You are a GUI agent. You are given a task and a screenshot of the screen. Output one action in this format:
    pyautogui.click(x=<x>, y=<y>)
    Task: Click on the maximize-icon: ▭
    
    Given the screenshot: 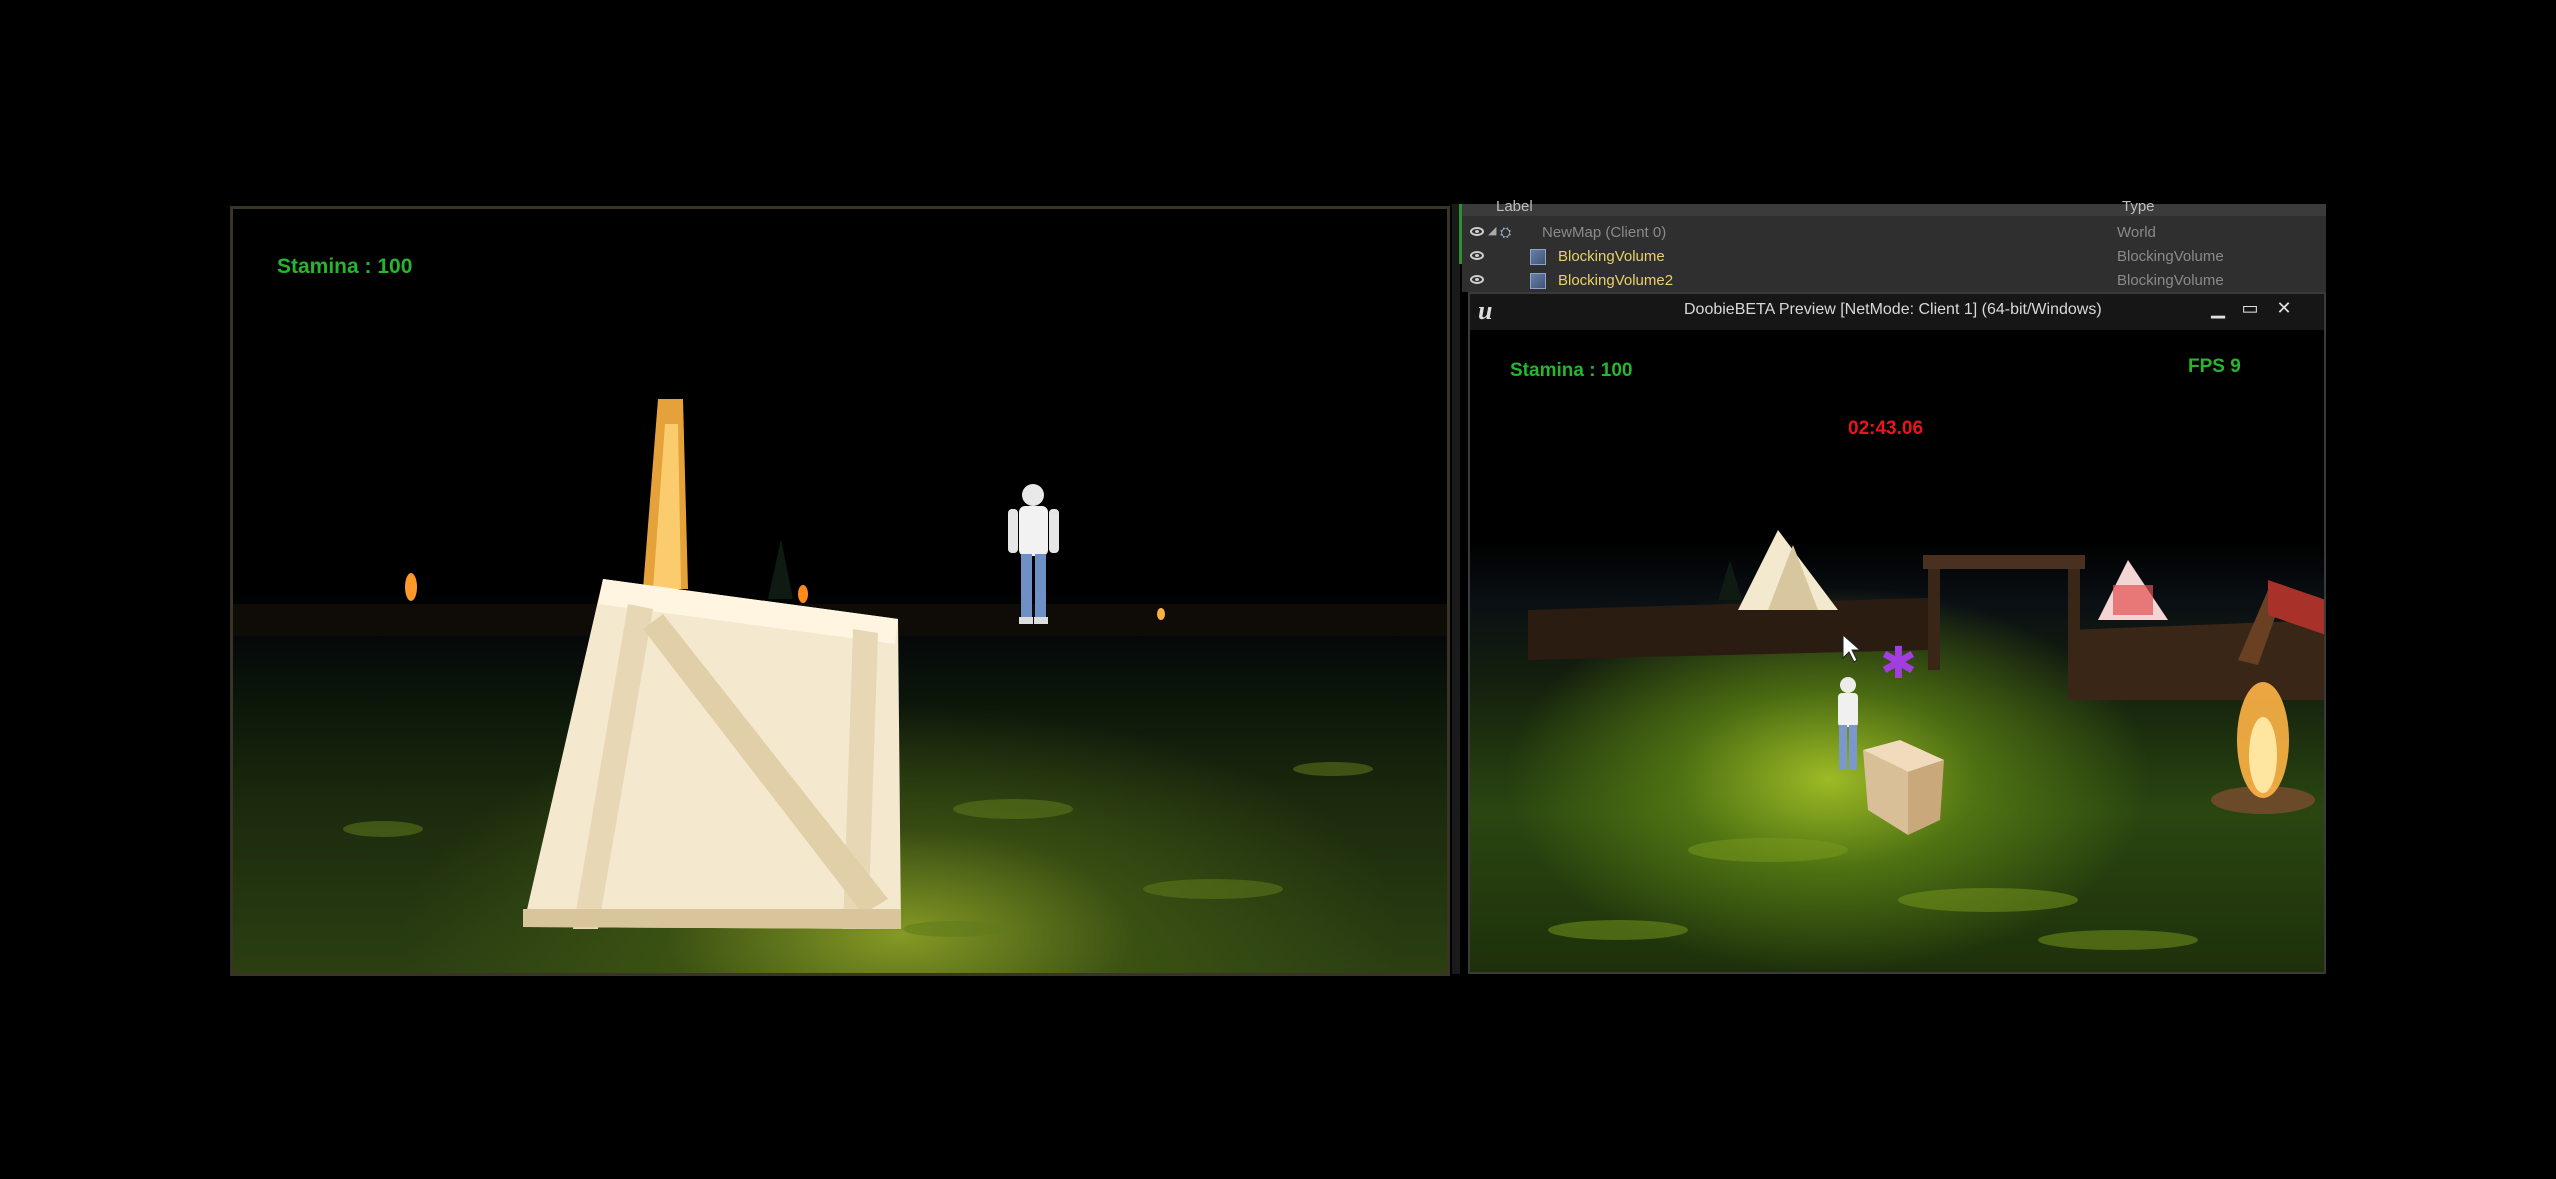 What is the action you would take?
    pyautogui.click(x=2250, y=308)
    